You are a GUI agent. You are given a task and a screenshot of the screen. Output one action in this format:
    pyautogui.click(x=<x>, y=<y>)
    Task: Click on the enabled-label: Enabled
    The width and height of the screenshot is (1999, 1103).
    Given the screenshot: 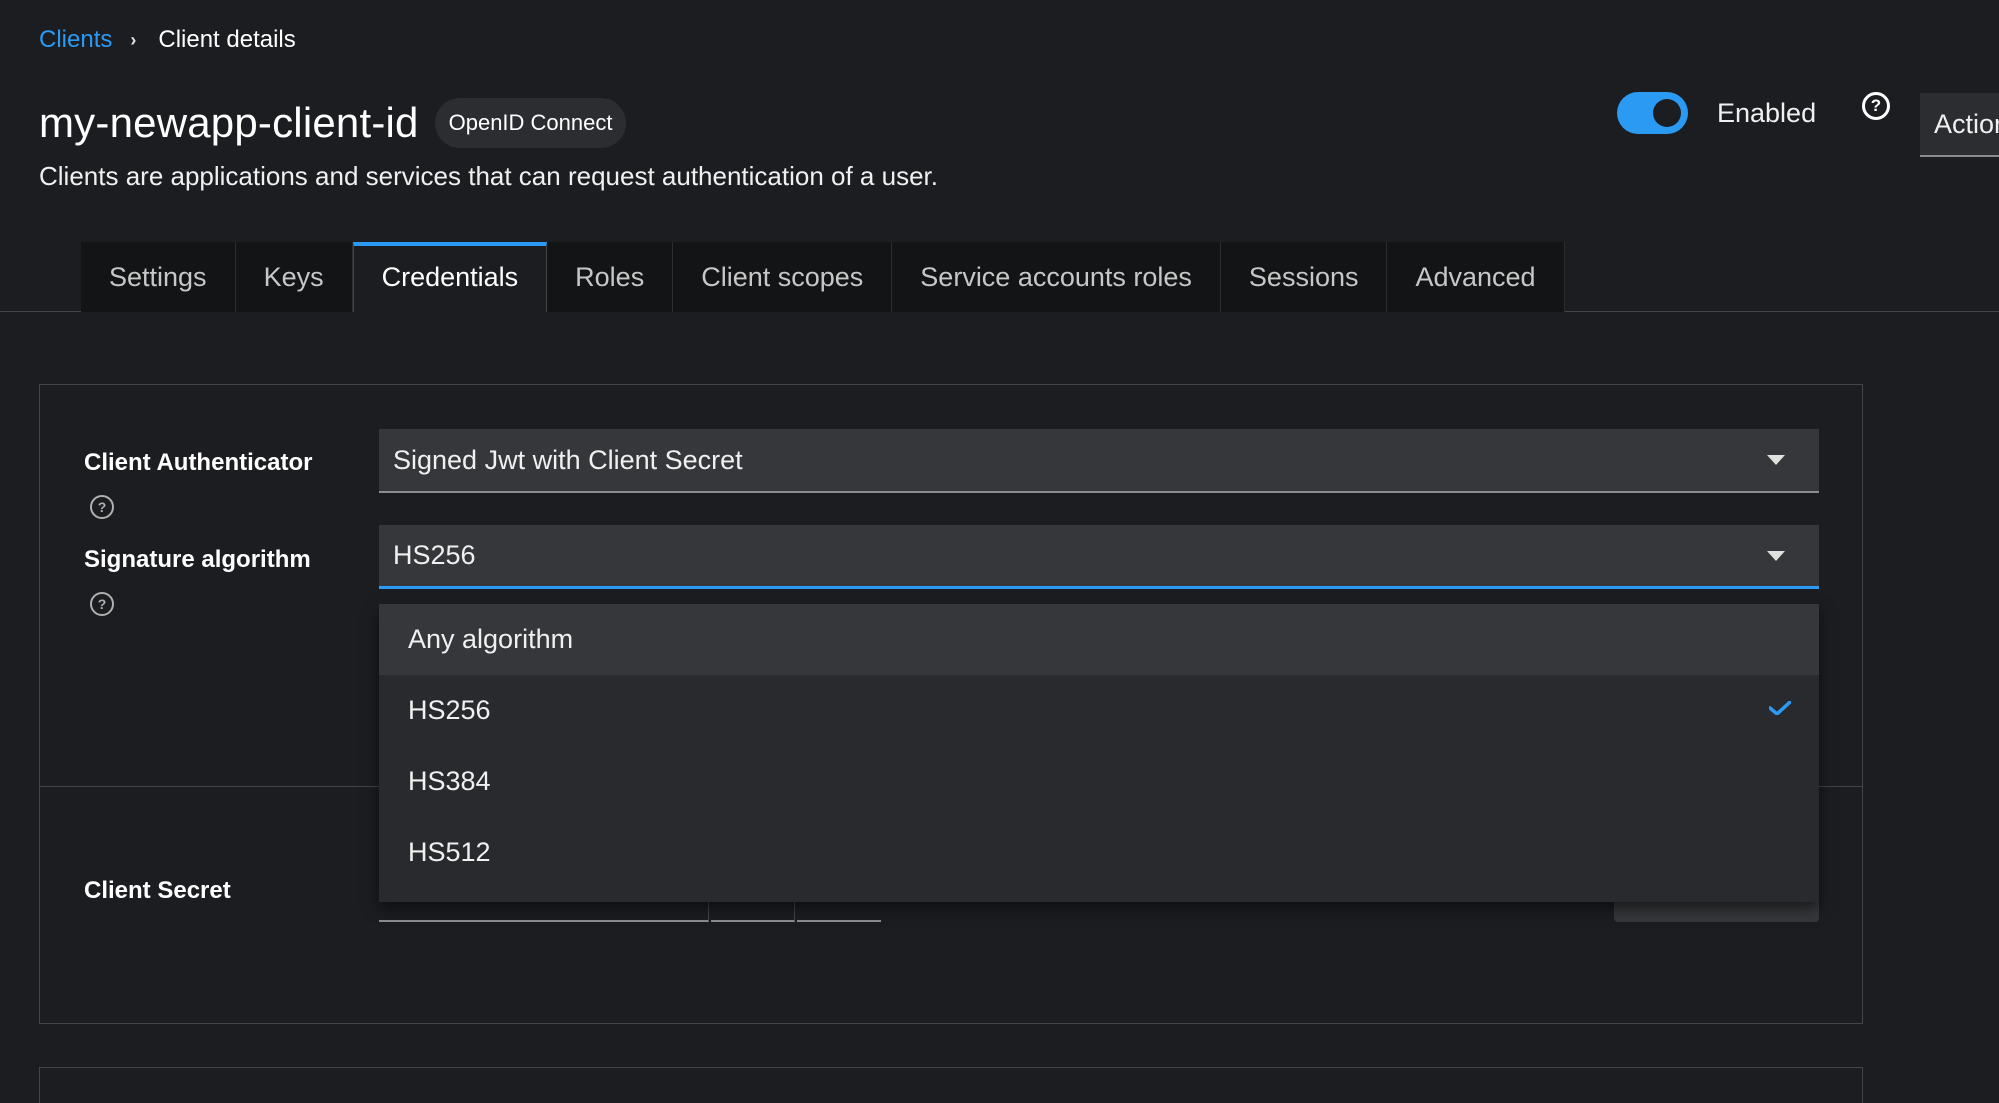 What is the action you would take?
    pyautogui.click(x=1767, y=112)
    